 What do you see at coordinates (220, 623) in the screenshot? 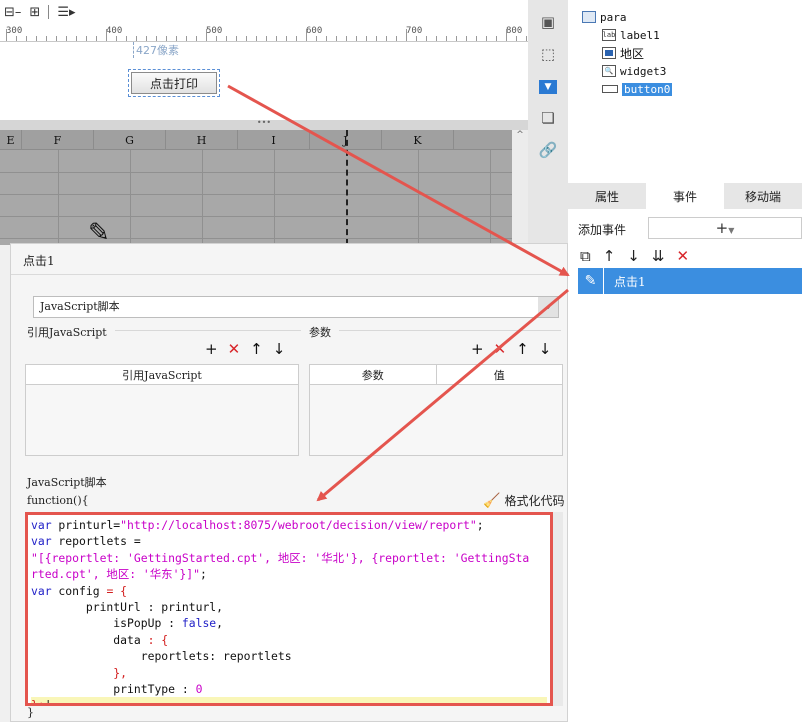
I see `code-token: ,` at bounding box center [220, 623].